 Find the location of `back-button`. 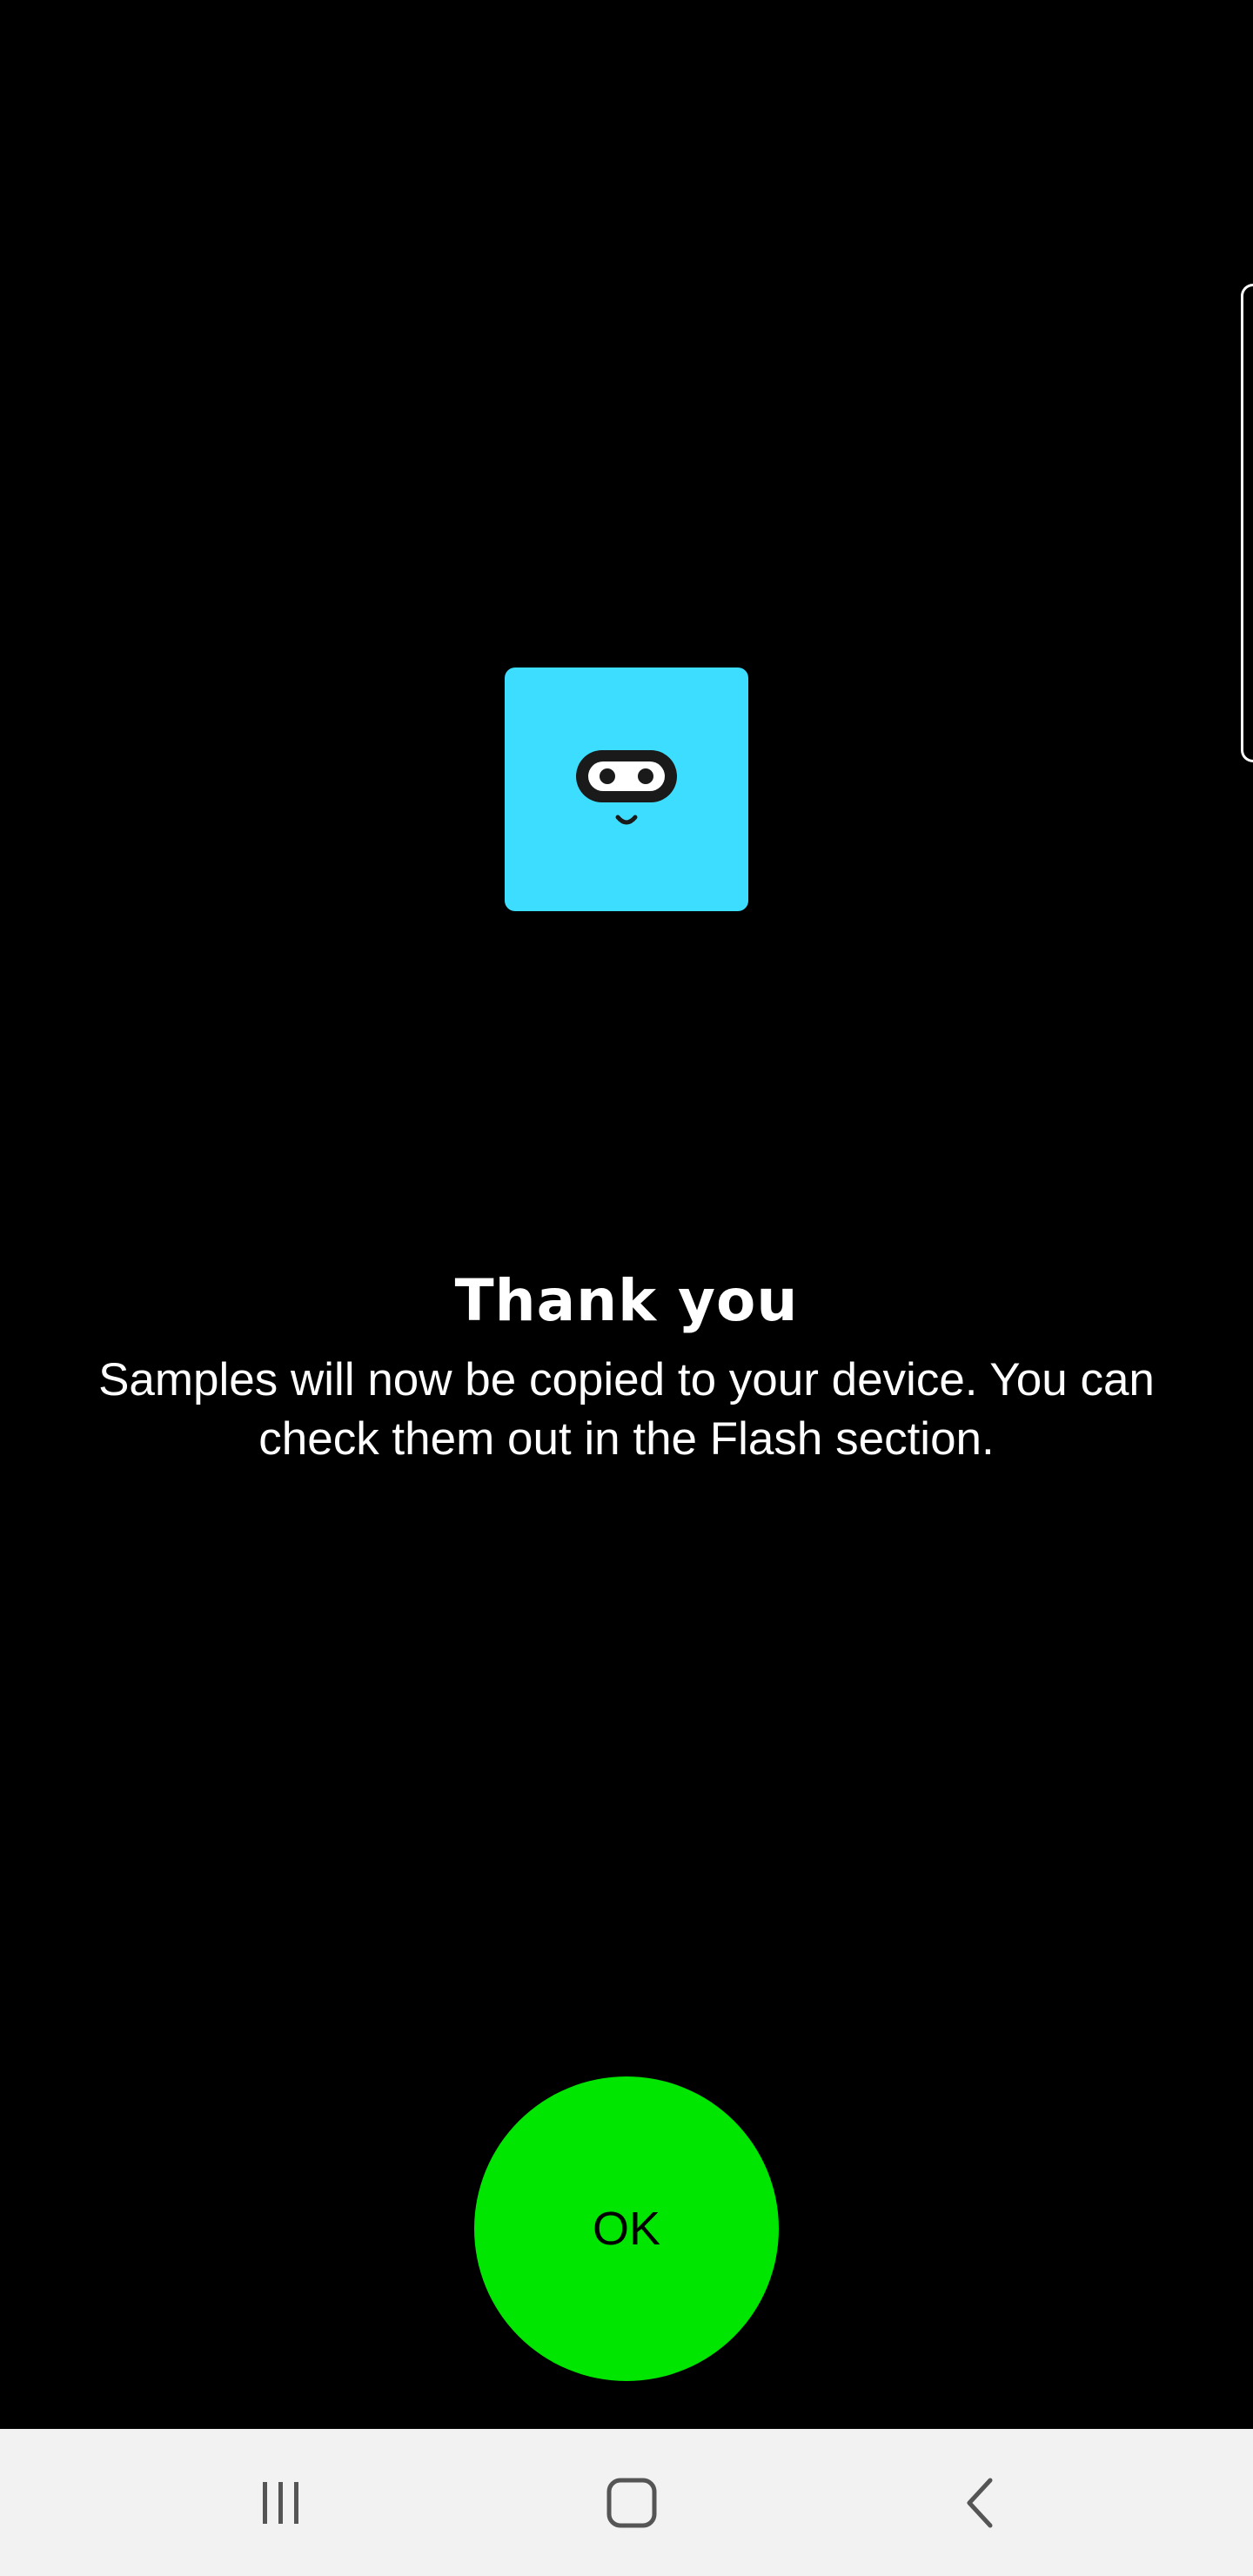

back-button is located at coordinates (982, 2502).